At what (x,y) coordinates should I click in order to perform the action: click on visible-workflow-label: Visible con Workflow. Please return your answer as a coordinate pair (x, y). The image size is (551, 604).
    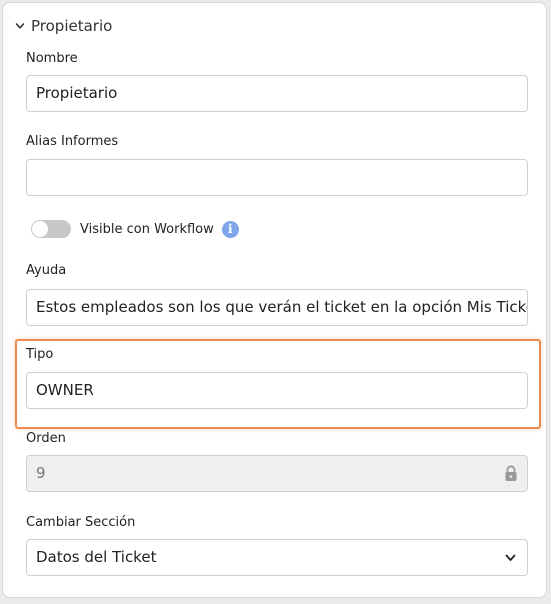
    Looking at the image, I should click on (147, 229).